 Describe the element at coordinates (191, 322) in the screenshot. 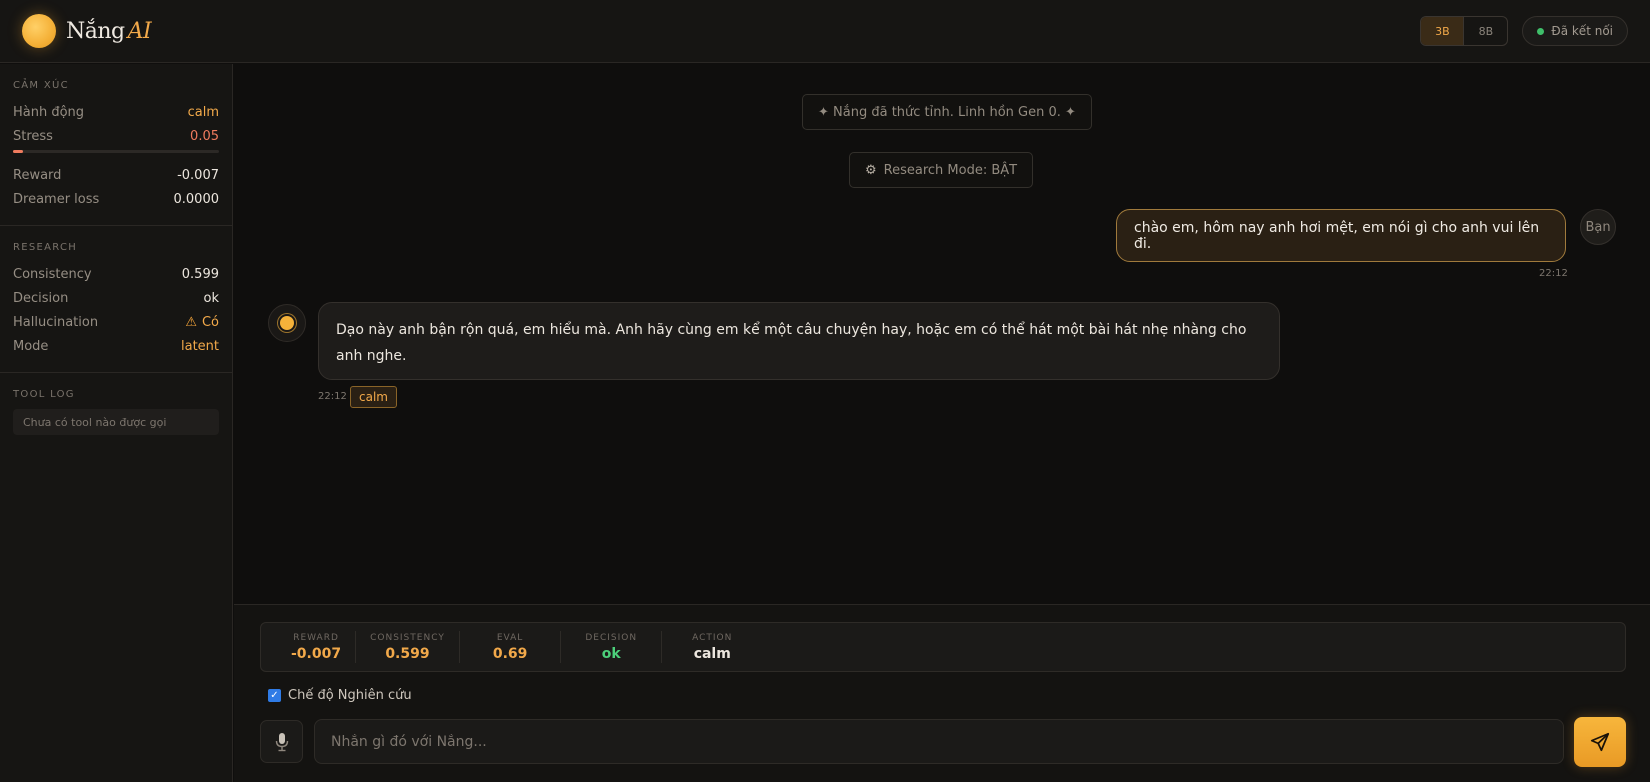

I see `warning-icon: ⚠` at that location.